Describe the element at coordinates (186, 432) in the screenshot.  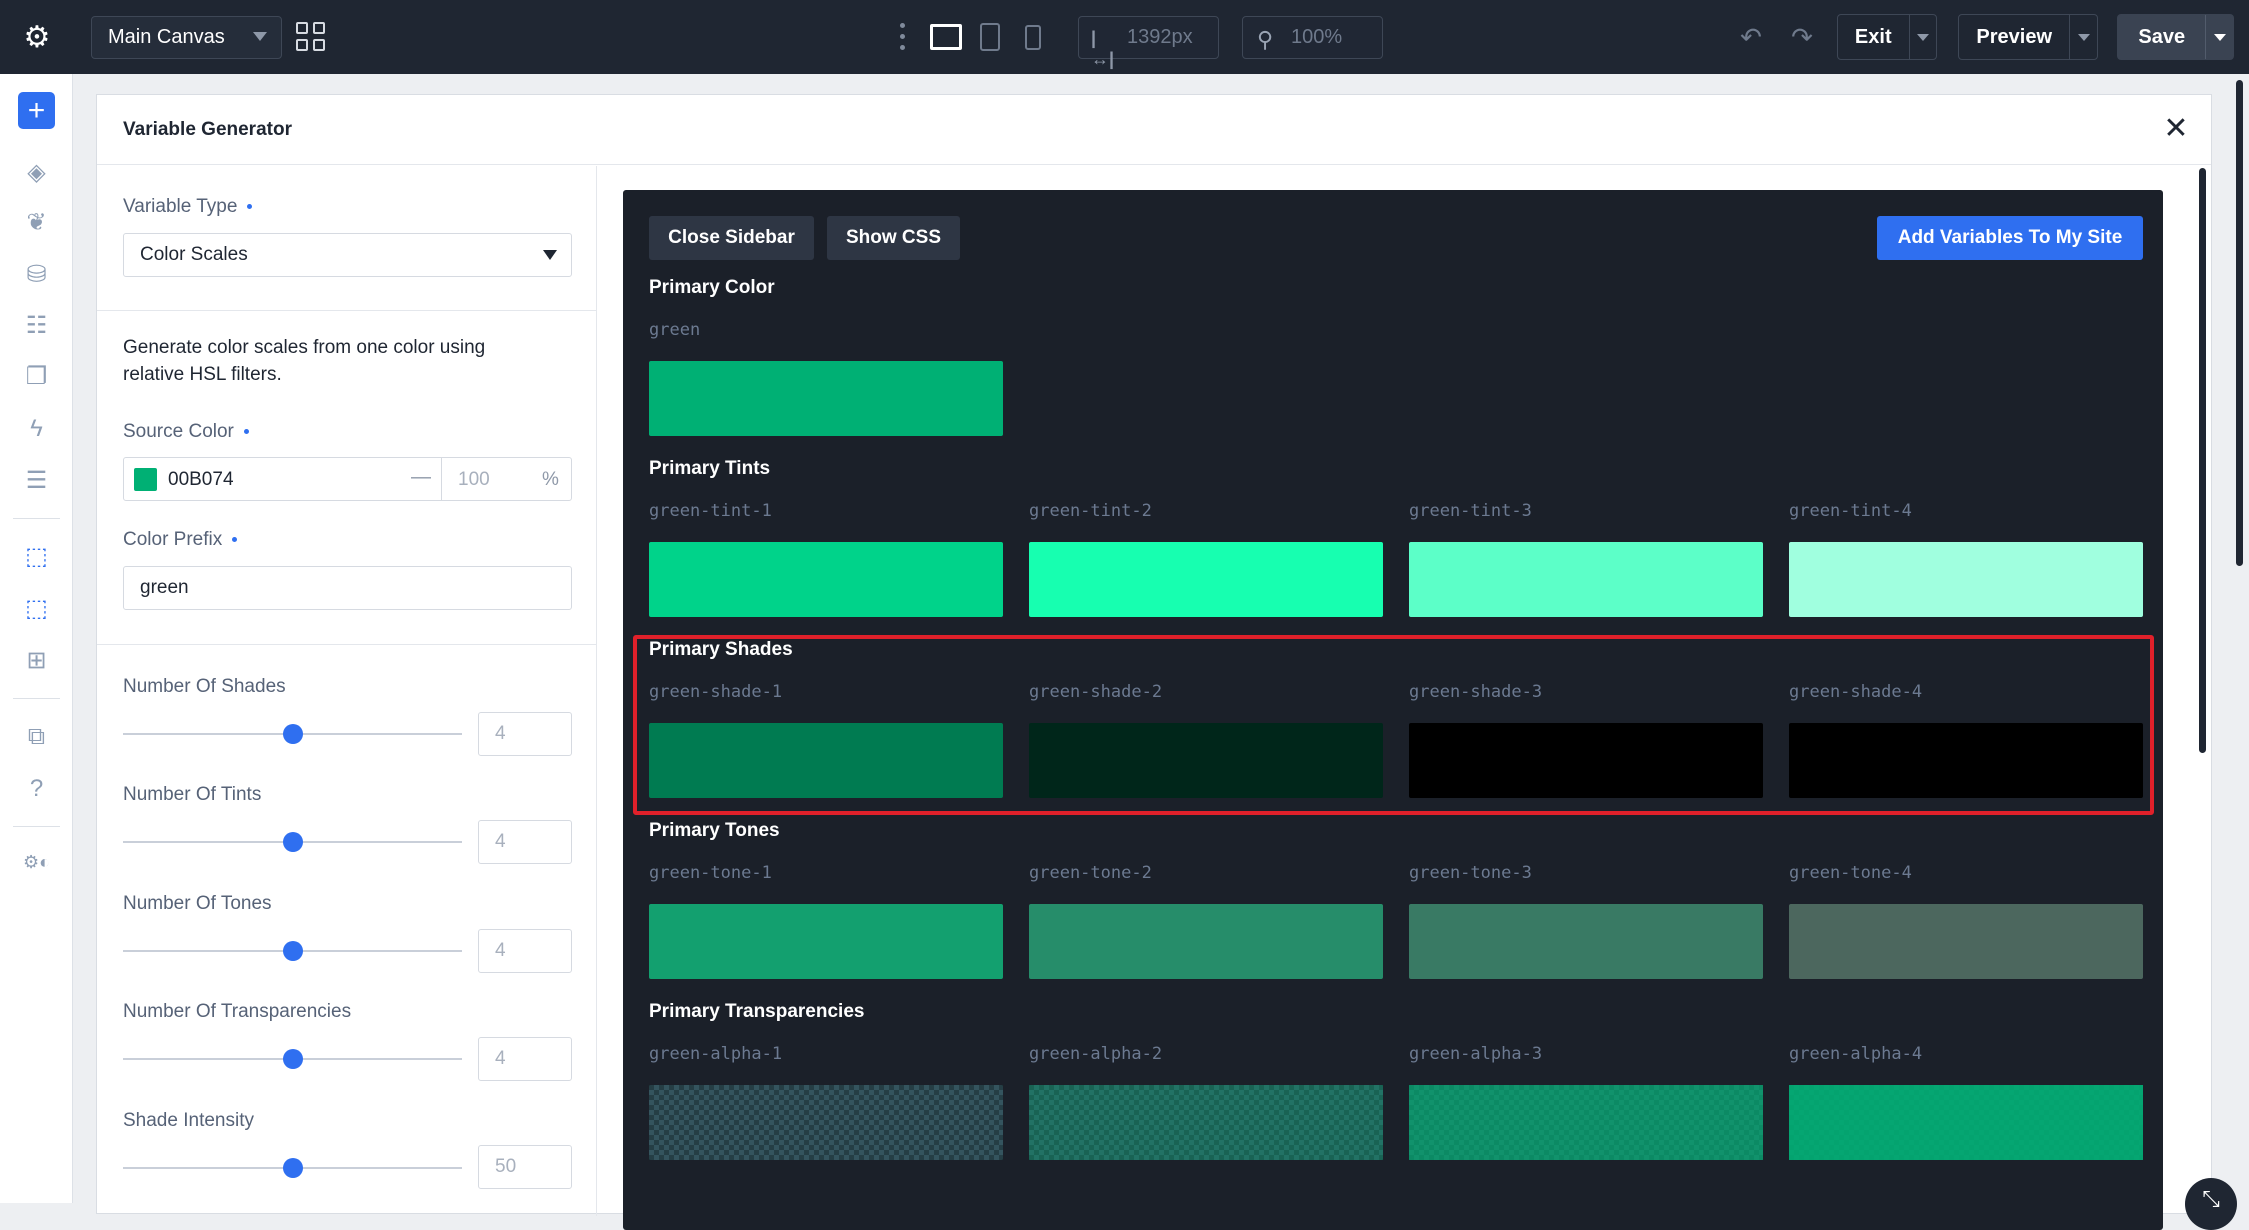
I see `source-color-label: Source Color` at that location.